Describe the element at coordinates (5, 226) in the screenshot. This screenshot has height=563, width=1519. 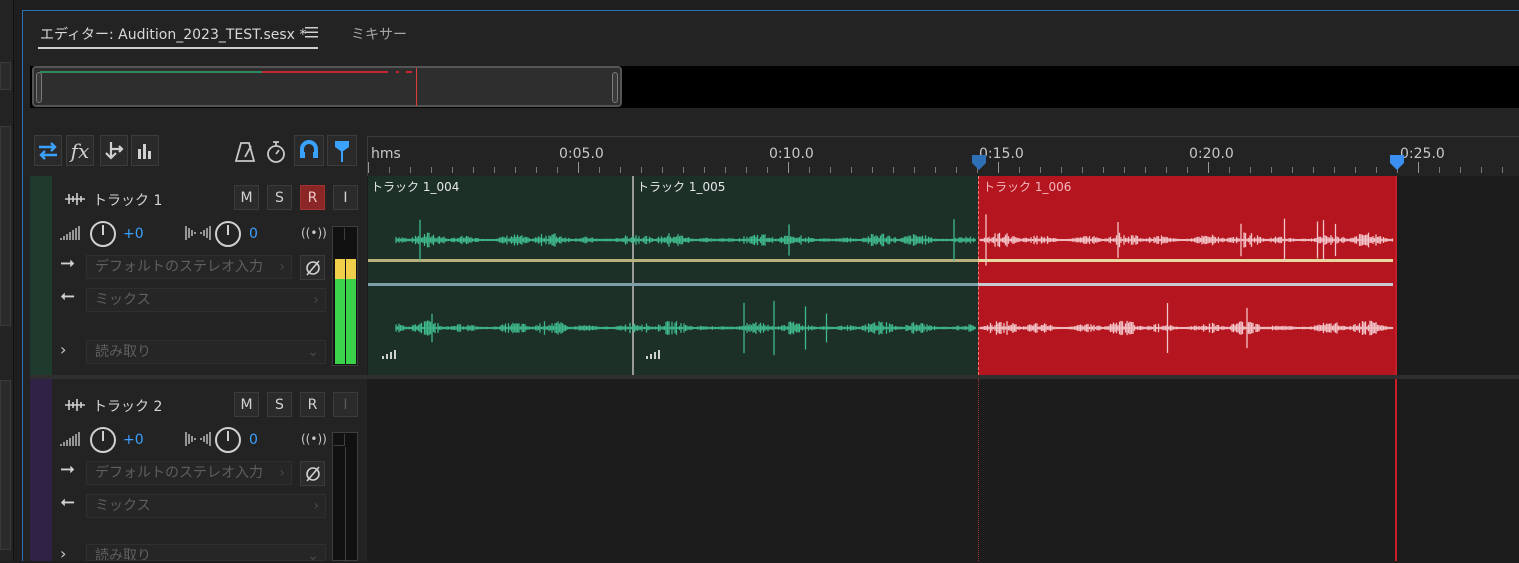
I see `adjacent-panel-list` at that location.